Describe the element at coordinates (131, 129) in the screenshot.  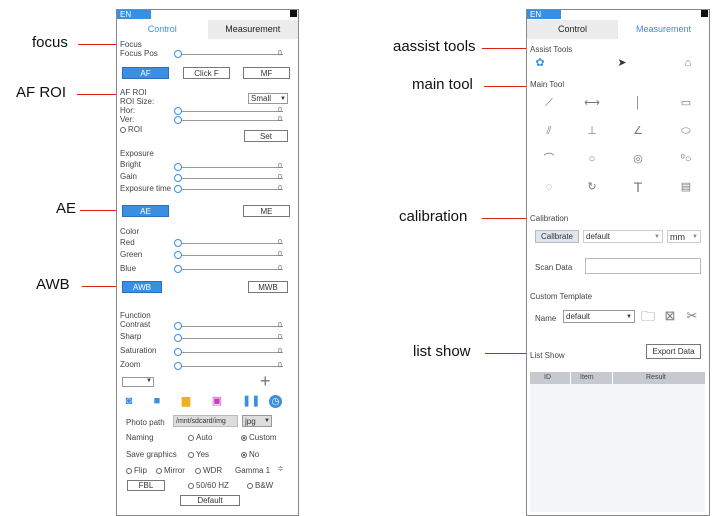
I see `roi-radio: ROI` at that location.